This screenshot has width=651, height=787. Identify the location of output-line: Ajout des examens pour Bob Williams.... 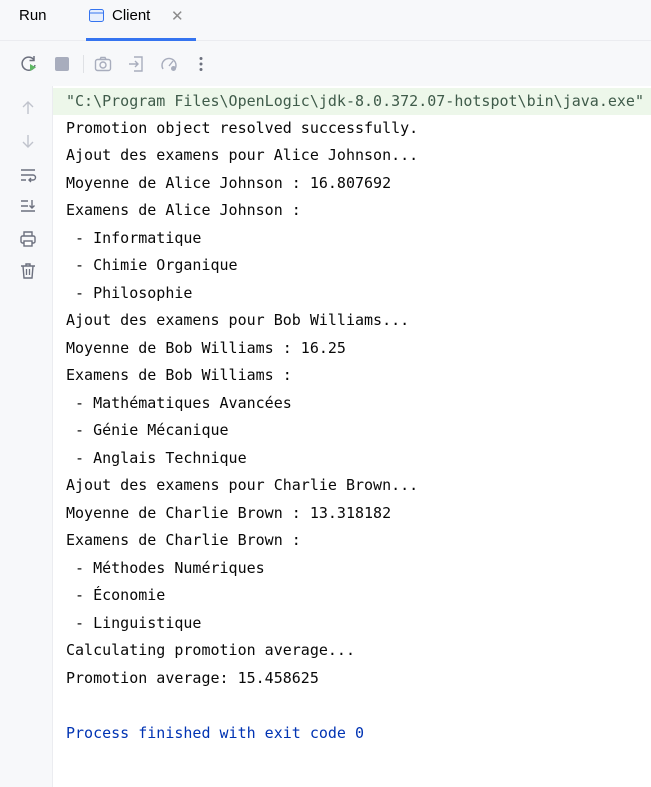
(238, 320).